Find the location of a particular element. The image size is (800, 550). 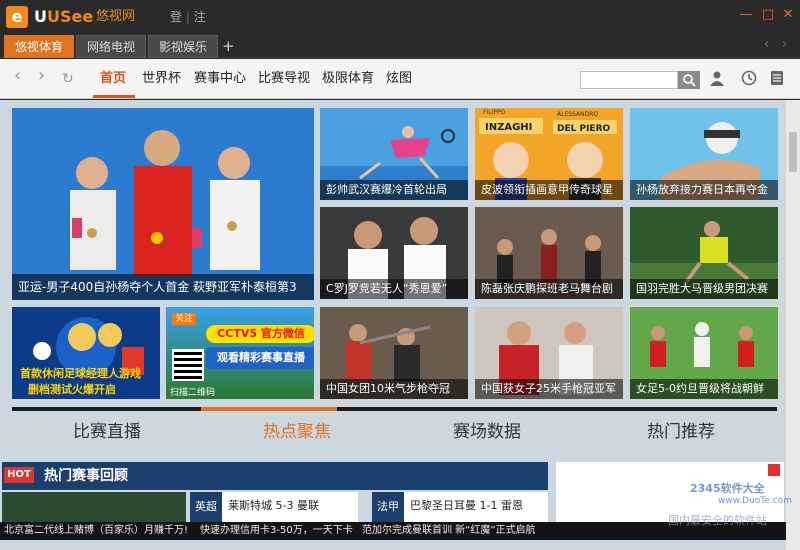

forward-icon: › is located at coordinates (41, 76).